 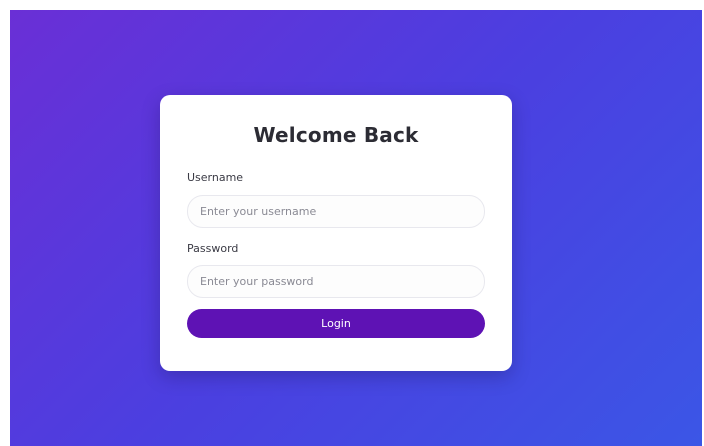 I want to click on password-input, so click(x=336, y=281).